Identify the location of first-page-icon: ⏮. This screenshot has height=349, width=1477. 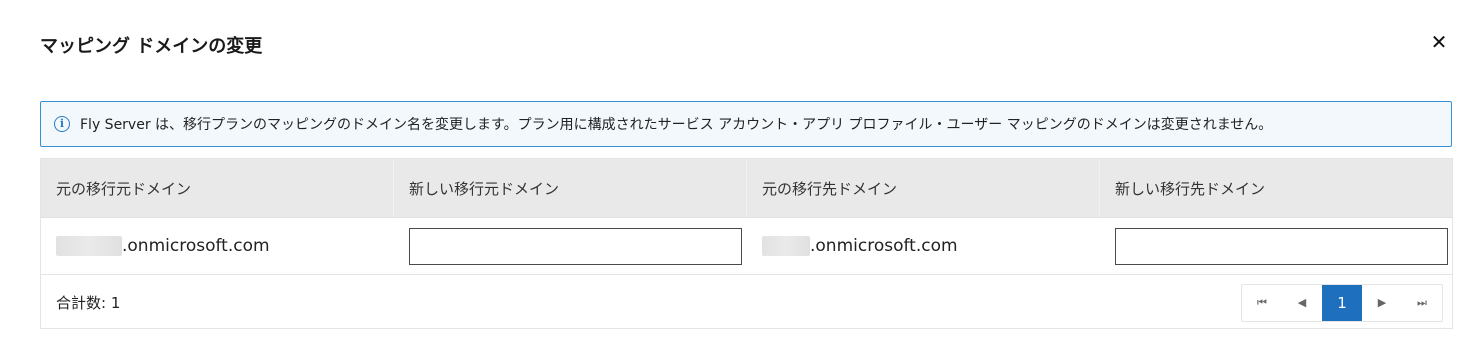
(1262, 303).